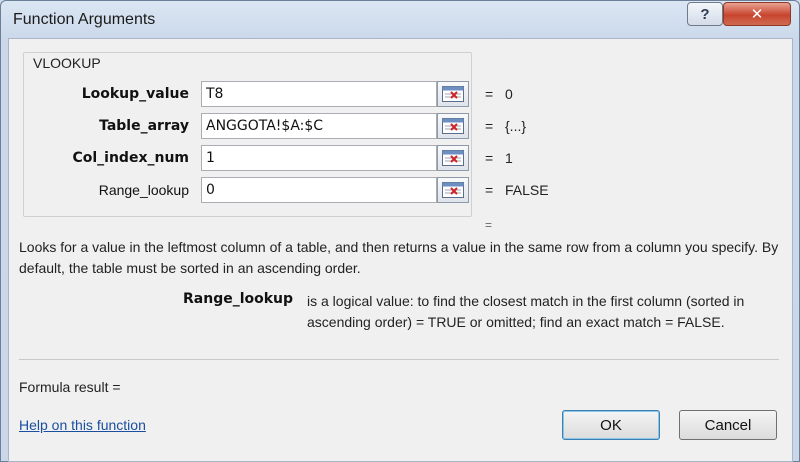  Describe the element at coordinates (399, 359) in the screenshot. I see `divider` at that location.